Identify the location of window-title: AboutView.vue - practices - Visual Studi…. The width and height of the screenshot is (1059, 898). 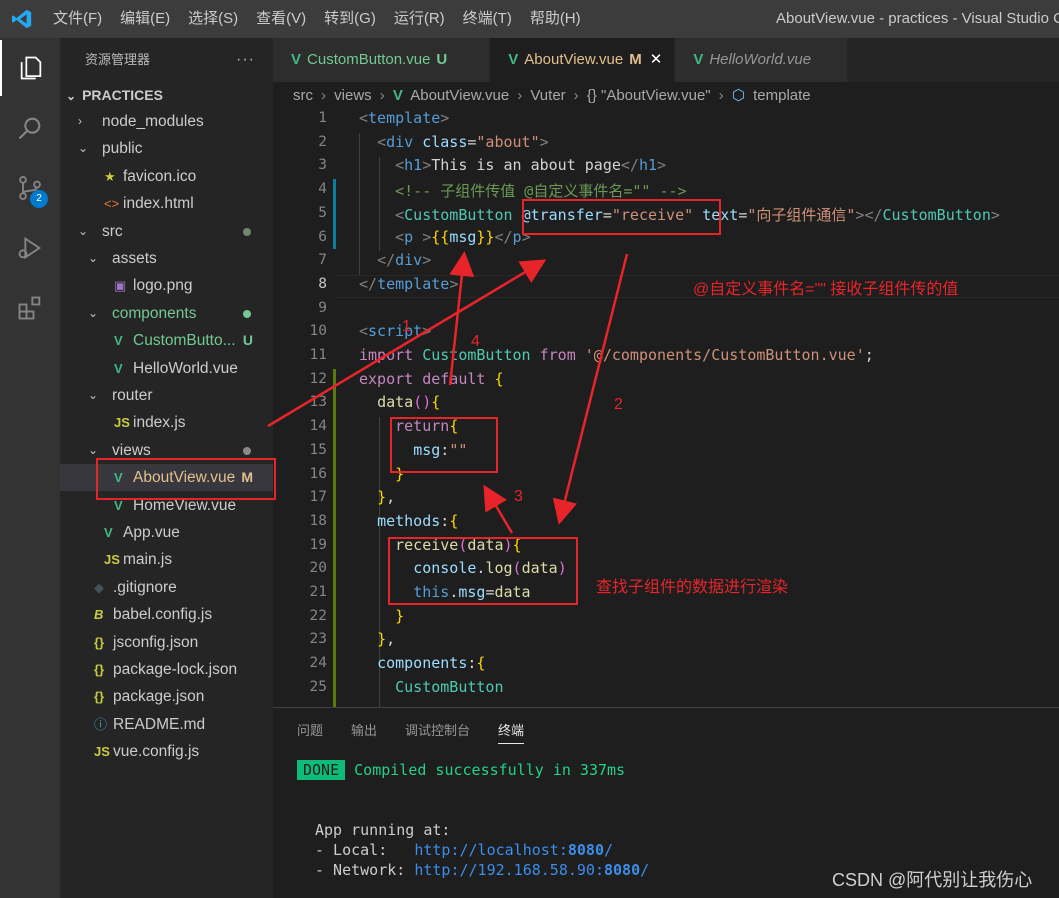
(917, 18).